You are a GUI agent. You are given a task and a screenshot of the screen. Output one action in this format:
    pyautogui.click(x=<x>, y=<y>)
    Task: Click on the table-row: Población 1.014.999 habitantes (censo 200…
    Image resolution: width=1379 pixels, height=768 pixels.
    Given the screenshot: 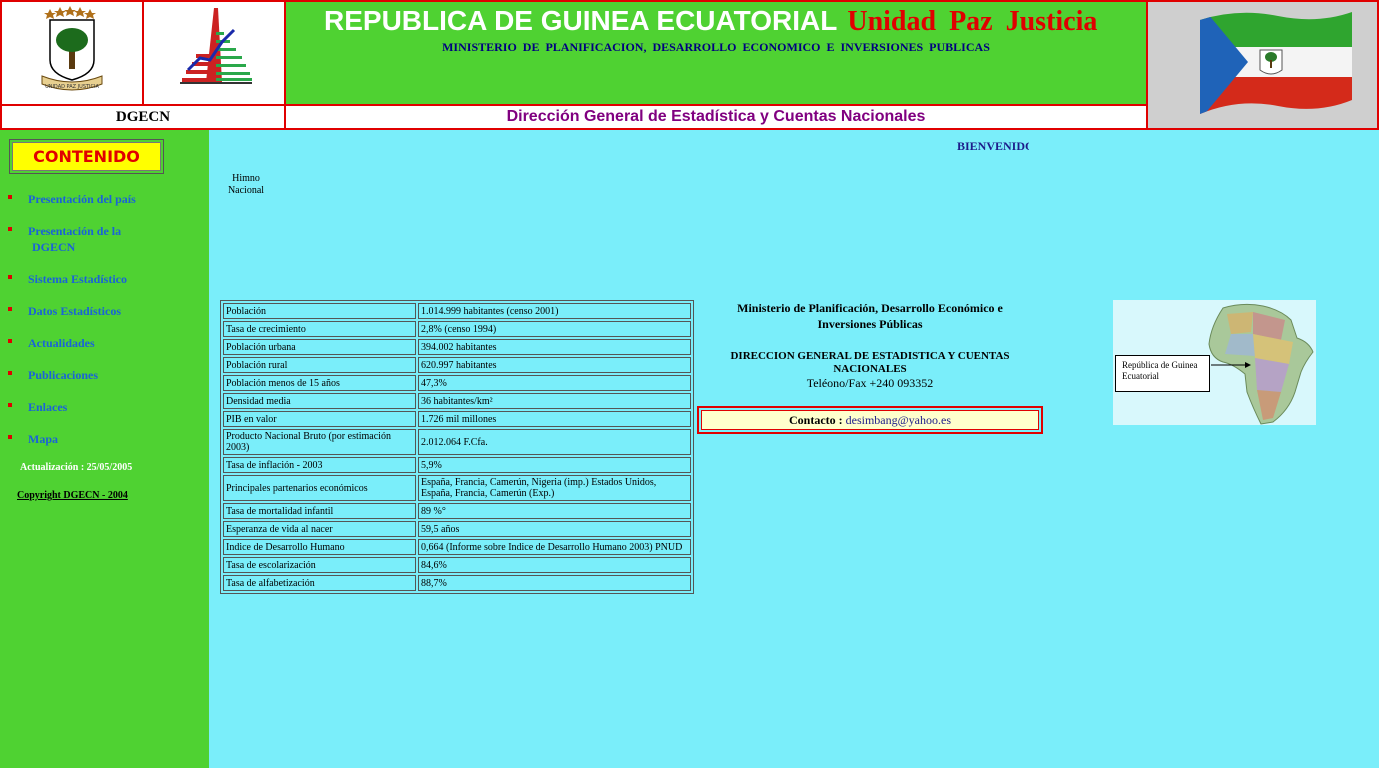 What is the action you would take?
    pyautogui.click(x=457, y=311)
    